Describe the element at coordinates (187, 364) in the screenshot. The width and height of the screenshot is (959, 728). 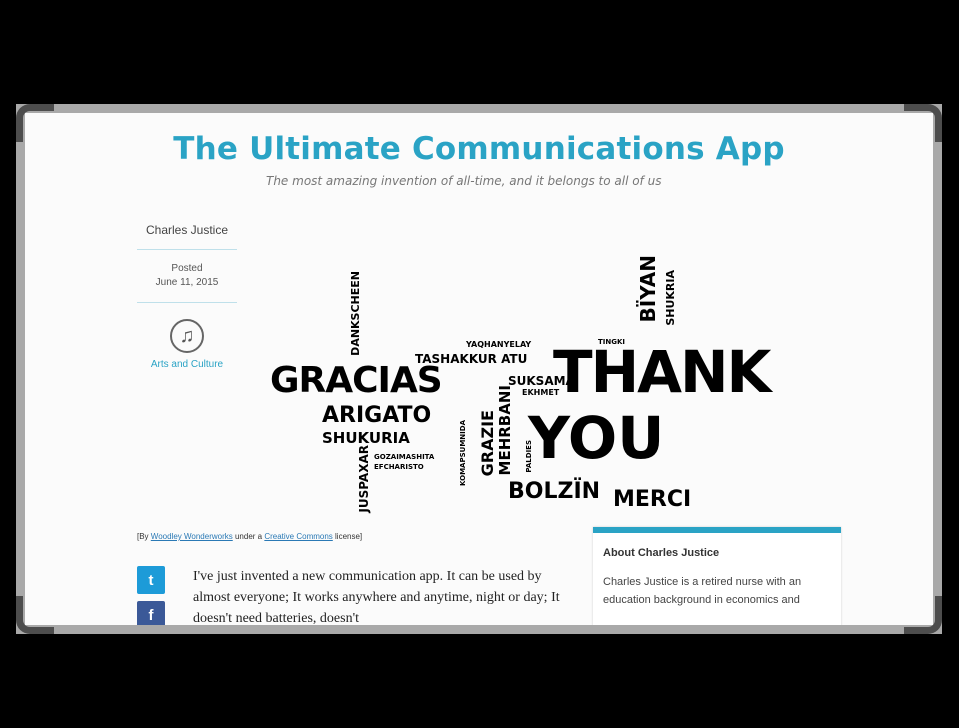
I see `category-link: Arts and Culture` at that location.